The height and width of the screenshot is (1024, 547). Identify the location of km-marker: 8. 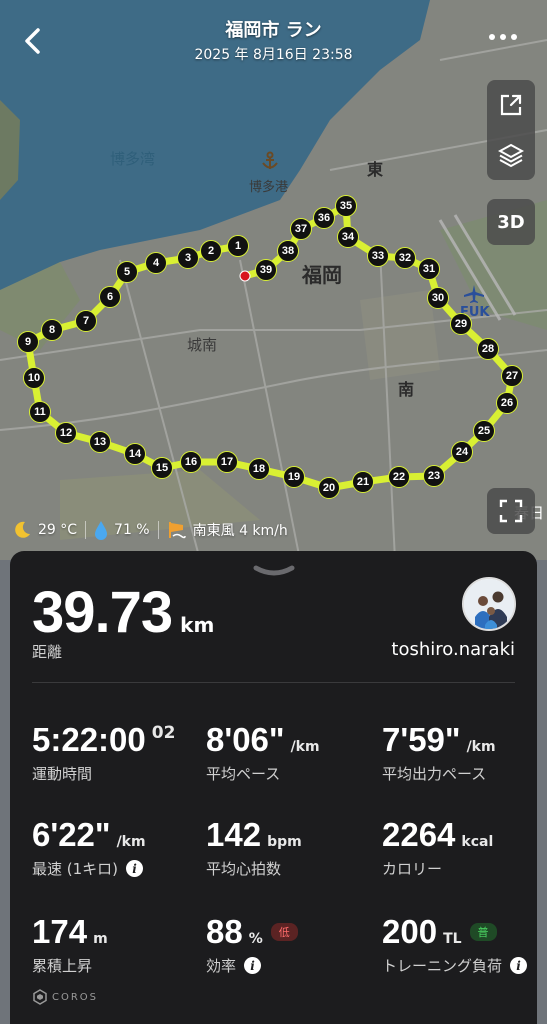
(52, 330).